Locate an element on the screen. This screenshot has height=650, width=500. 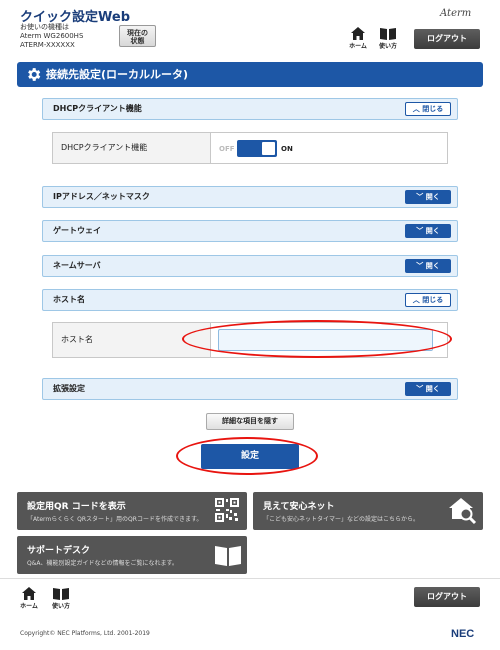
page-title-bar: 接続先設定(ローカルルータ) is located at coordinates (250, 74).